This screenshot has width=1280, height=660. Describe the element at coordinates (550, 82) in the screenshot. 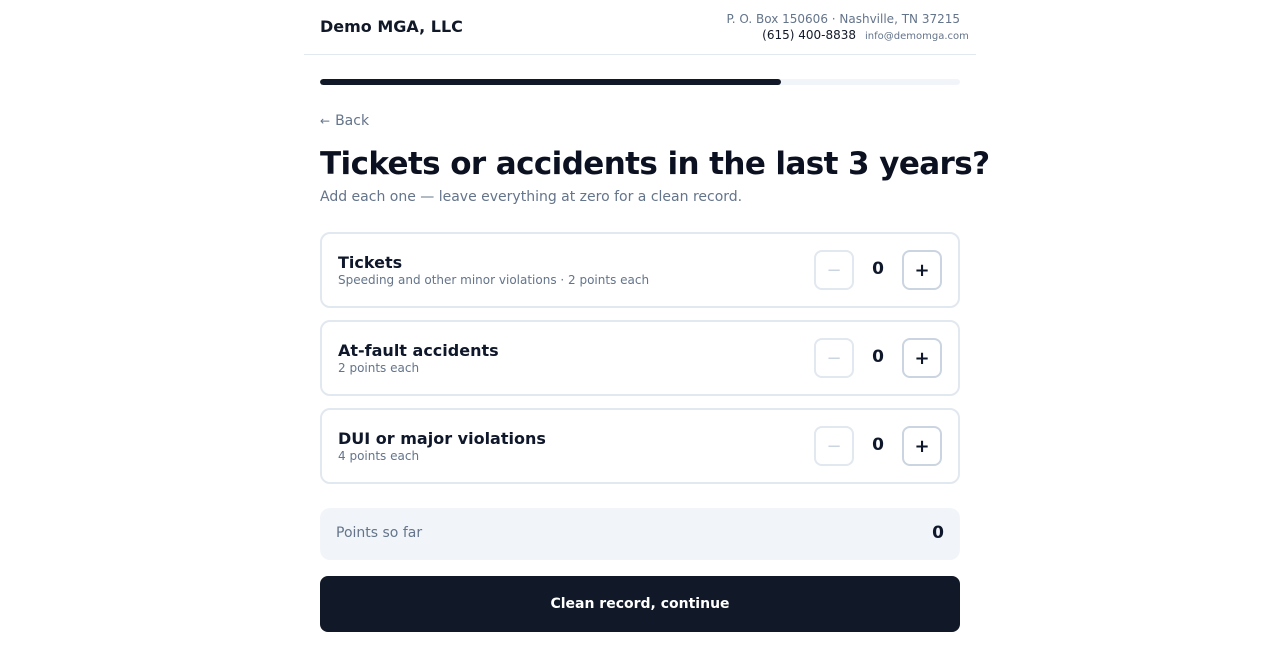

I see `progress-fill` at that location.